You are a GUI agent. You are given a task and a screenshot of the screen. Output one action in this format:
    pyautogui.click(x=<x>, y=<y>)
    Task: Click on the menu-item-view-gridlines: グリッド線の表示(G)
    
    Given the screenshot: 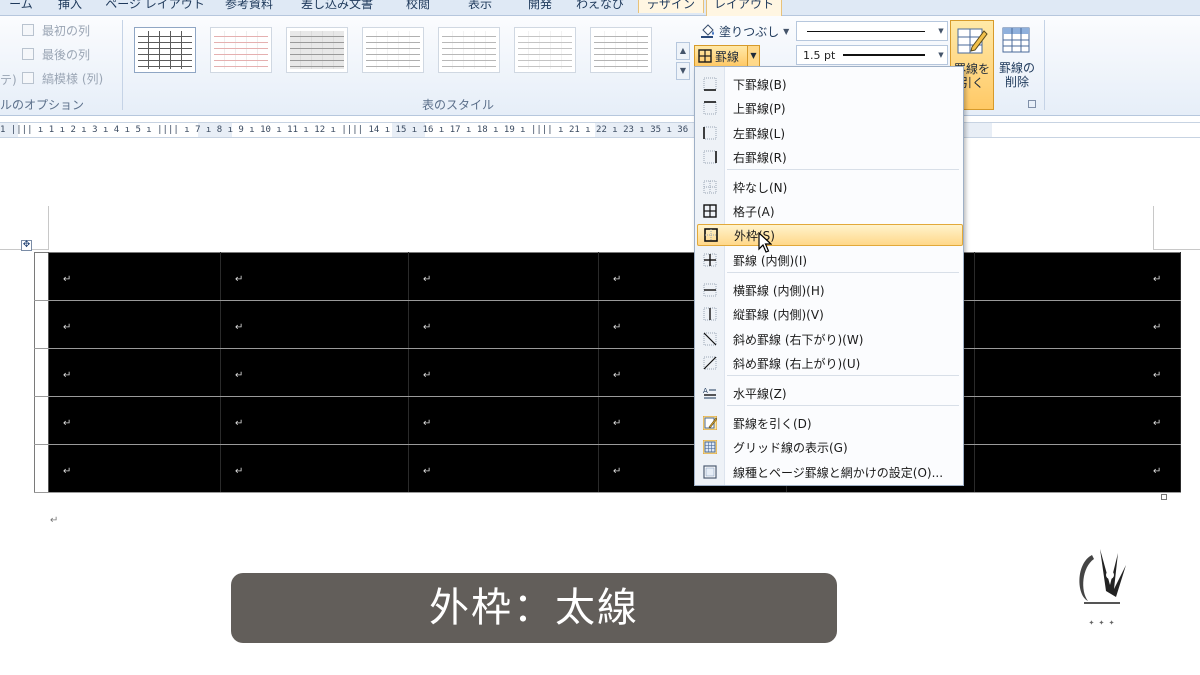 What is the action you would take?
    pyautogui.click(x=830, y=447)
    